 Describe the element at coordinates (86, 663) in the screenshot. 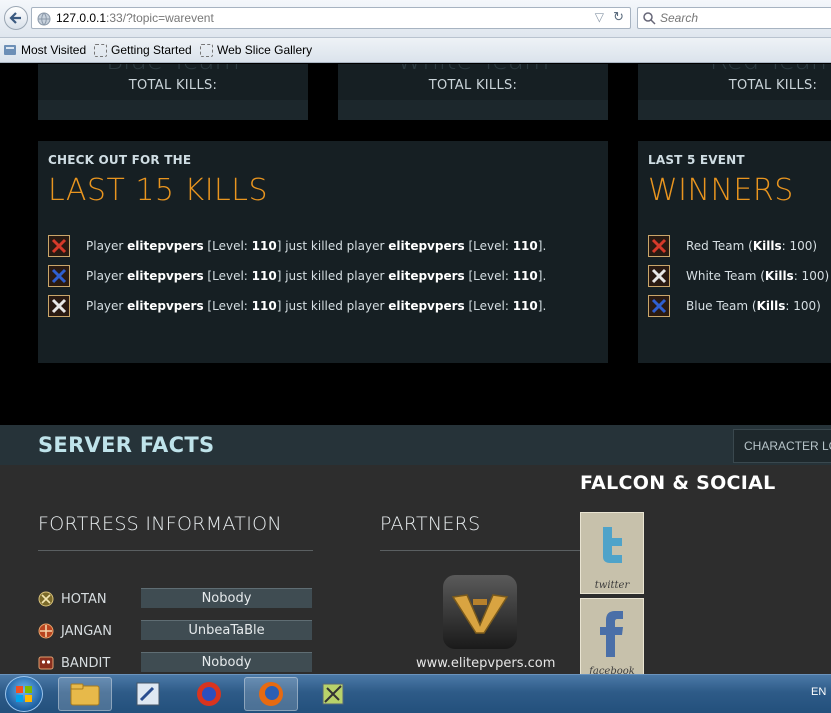

I see `fortress-name: BANDIT` at that location.